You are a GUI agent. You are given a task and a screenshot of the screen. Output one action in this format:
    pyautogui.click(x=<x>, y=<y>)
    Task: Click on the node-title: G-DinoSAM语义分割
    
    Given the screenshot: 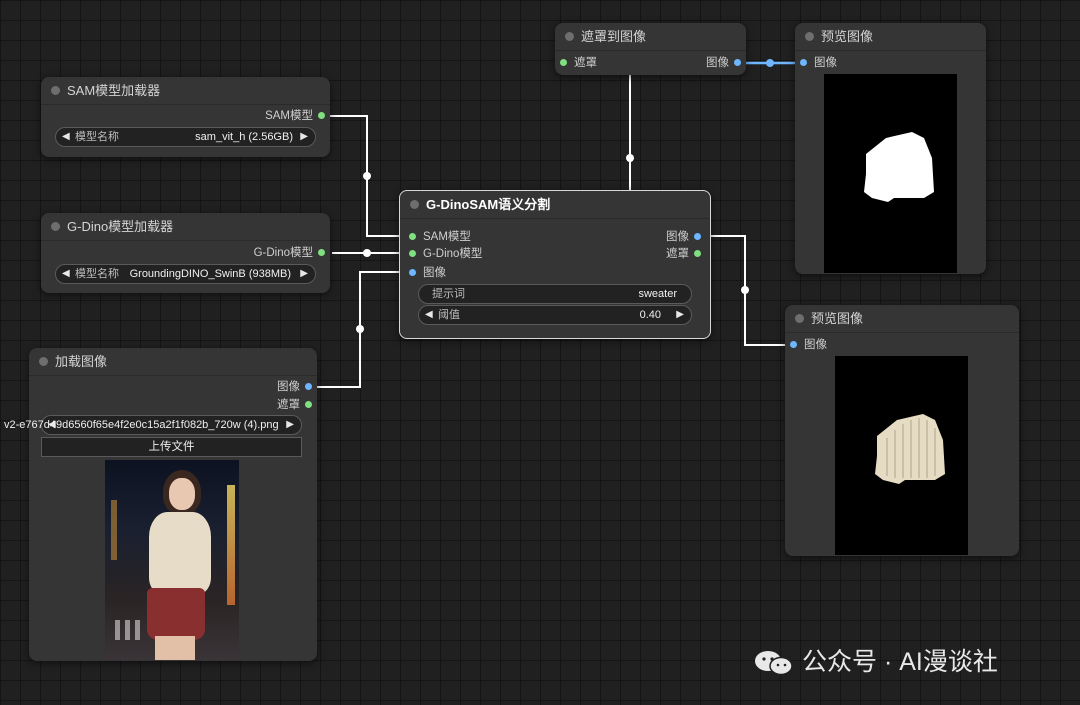 What is the action you would take?
    pyautogui.click(x=488, y=204)
    